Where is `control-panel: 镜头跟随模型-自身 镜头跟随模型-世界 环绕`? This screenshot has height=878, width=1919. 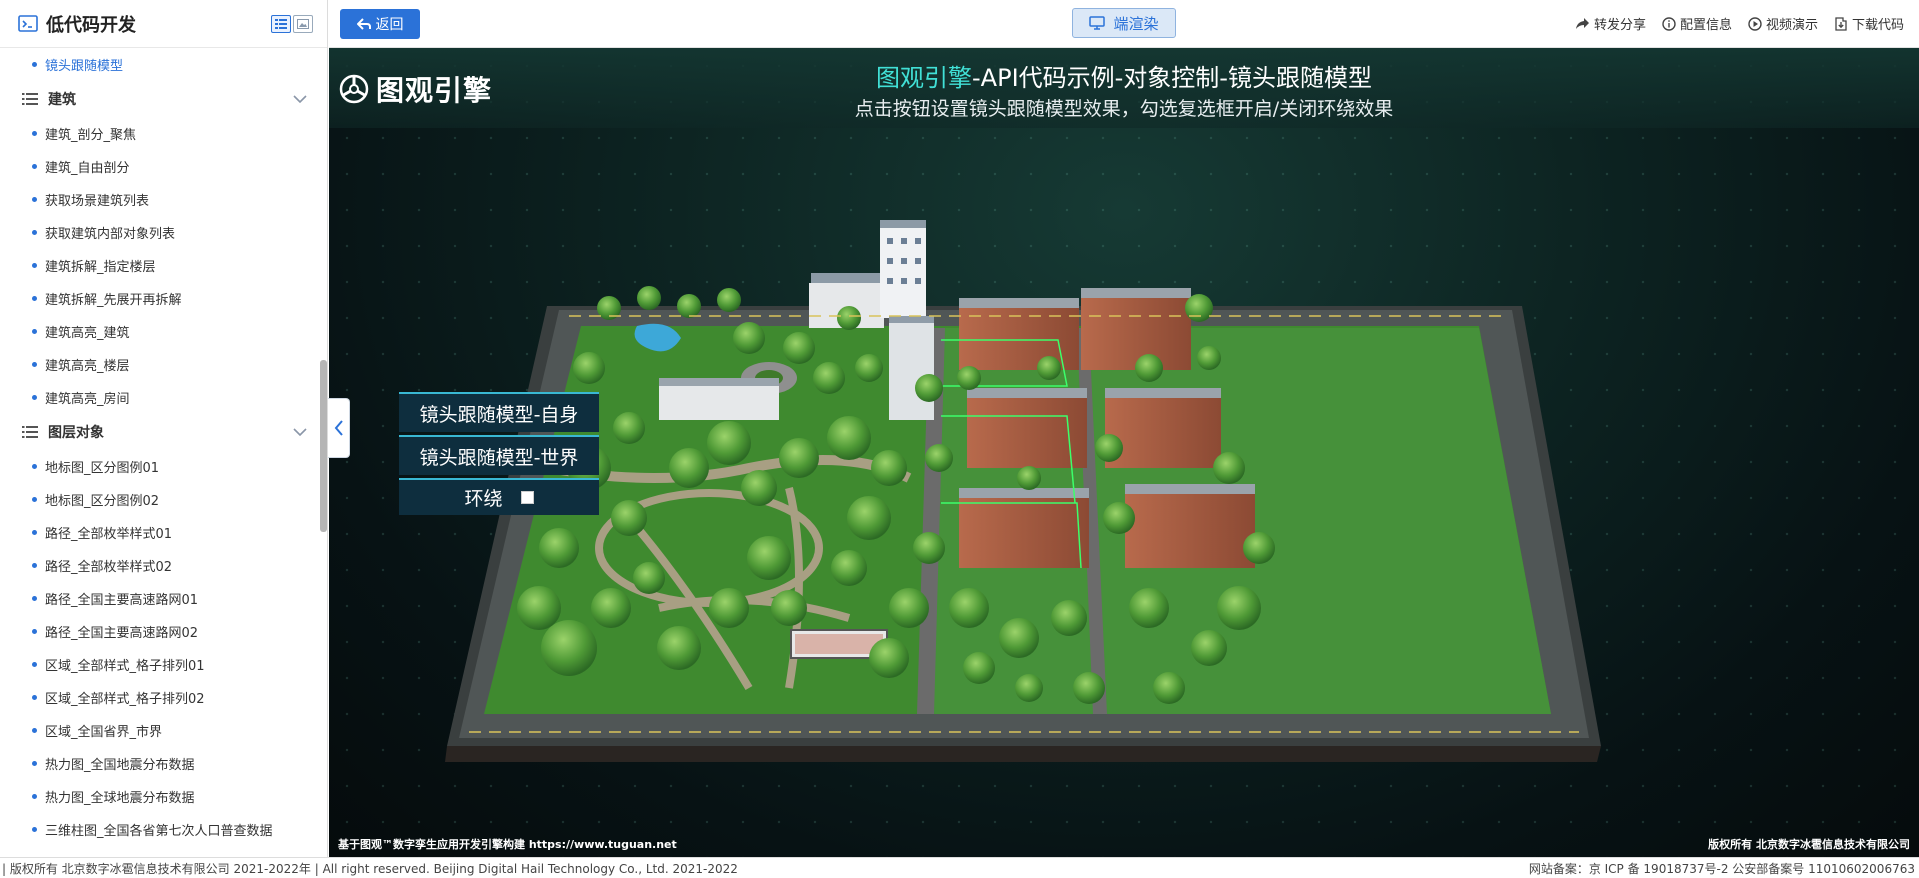
control-panel: 镜头跟随模型-自身 镜头跟随模型-世界 环绕 is located at coordinates (499, 453).